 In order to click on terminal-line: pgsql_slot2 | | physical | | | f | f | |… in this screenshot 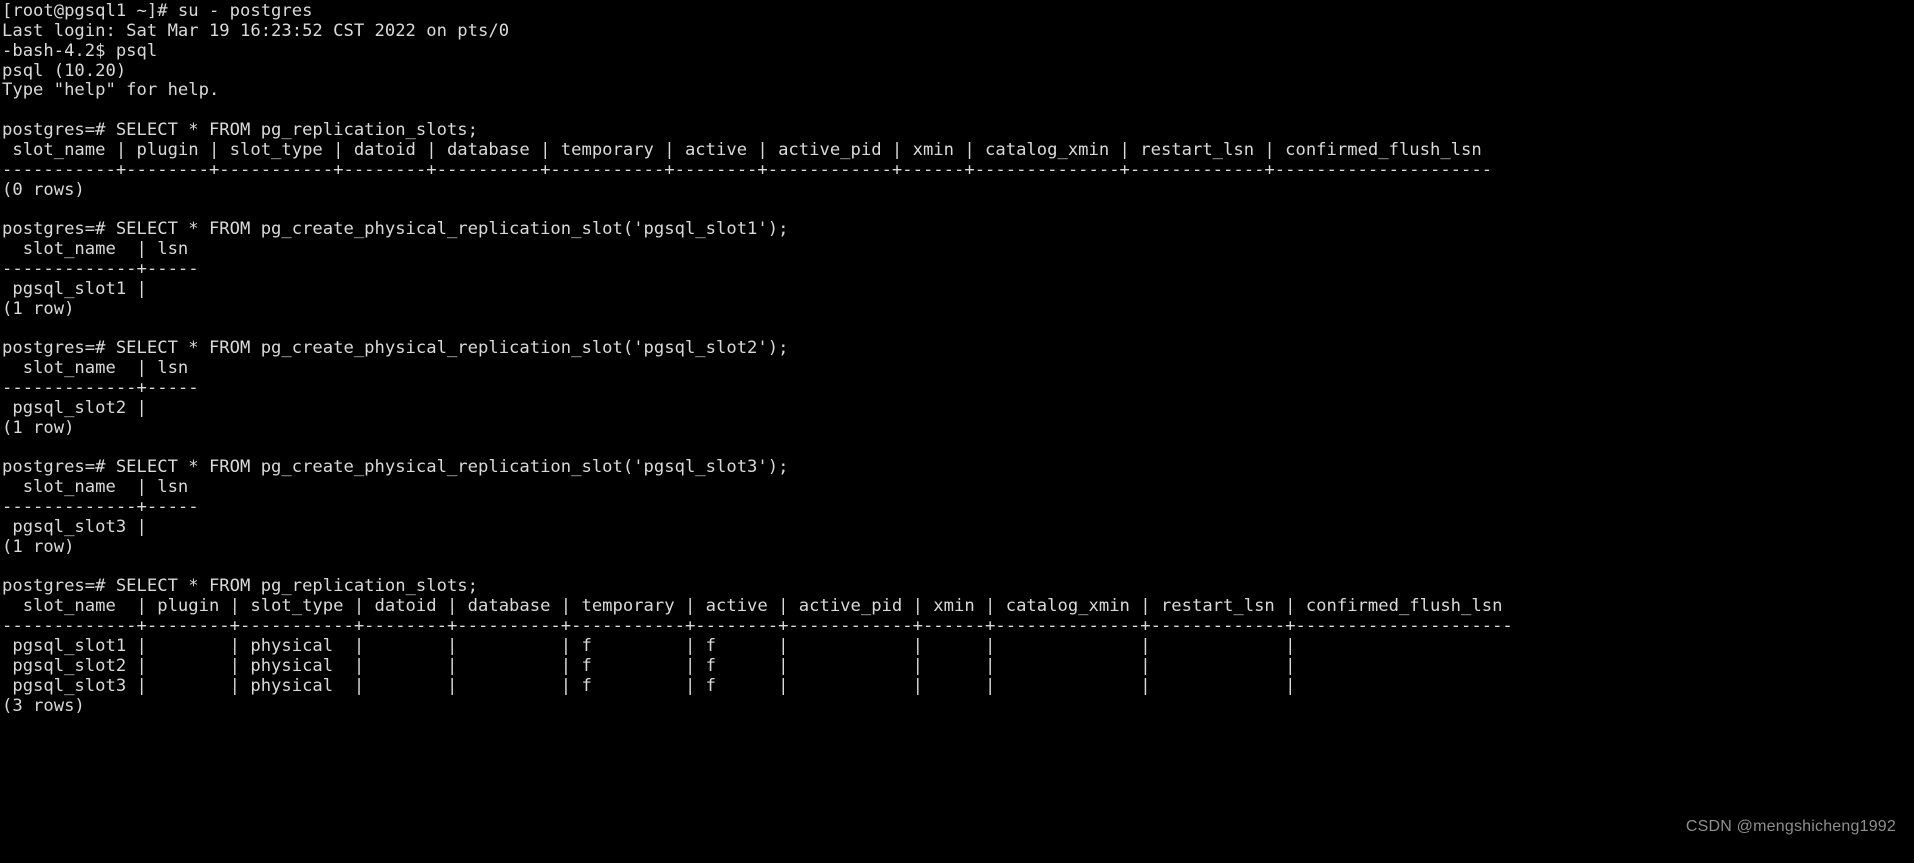, I will do `click(649, 665)`.